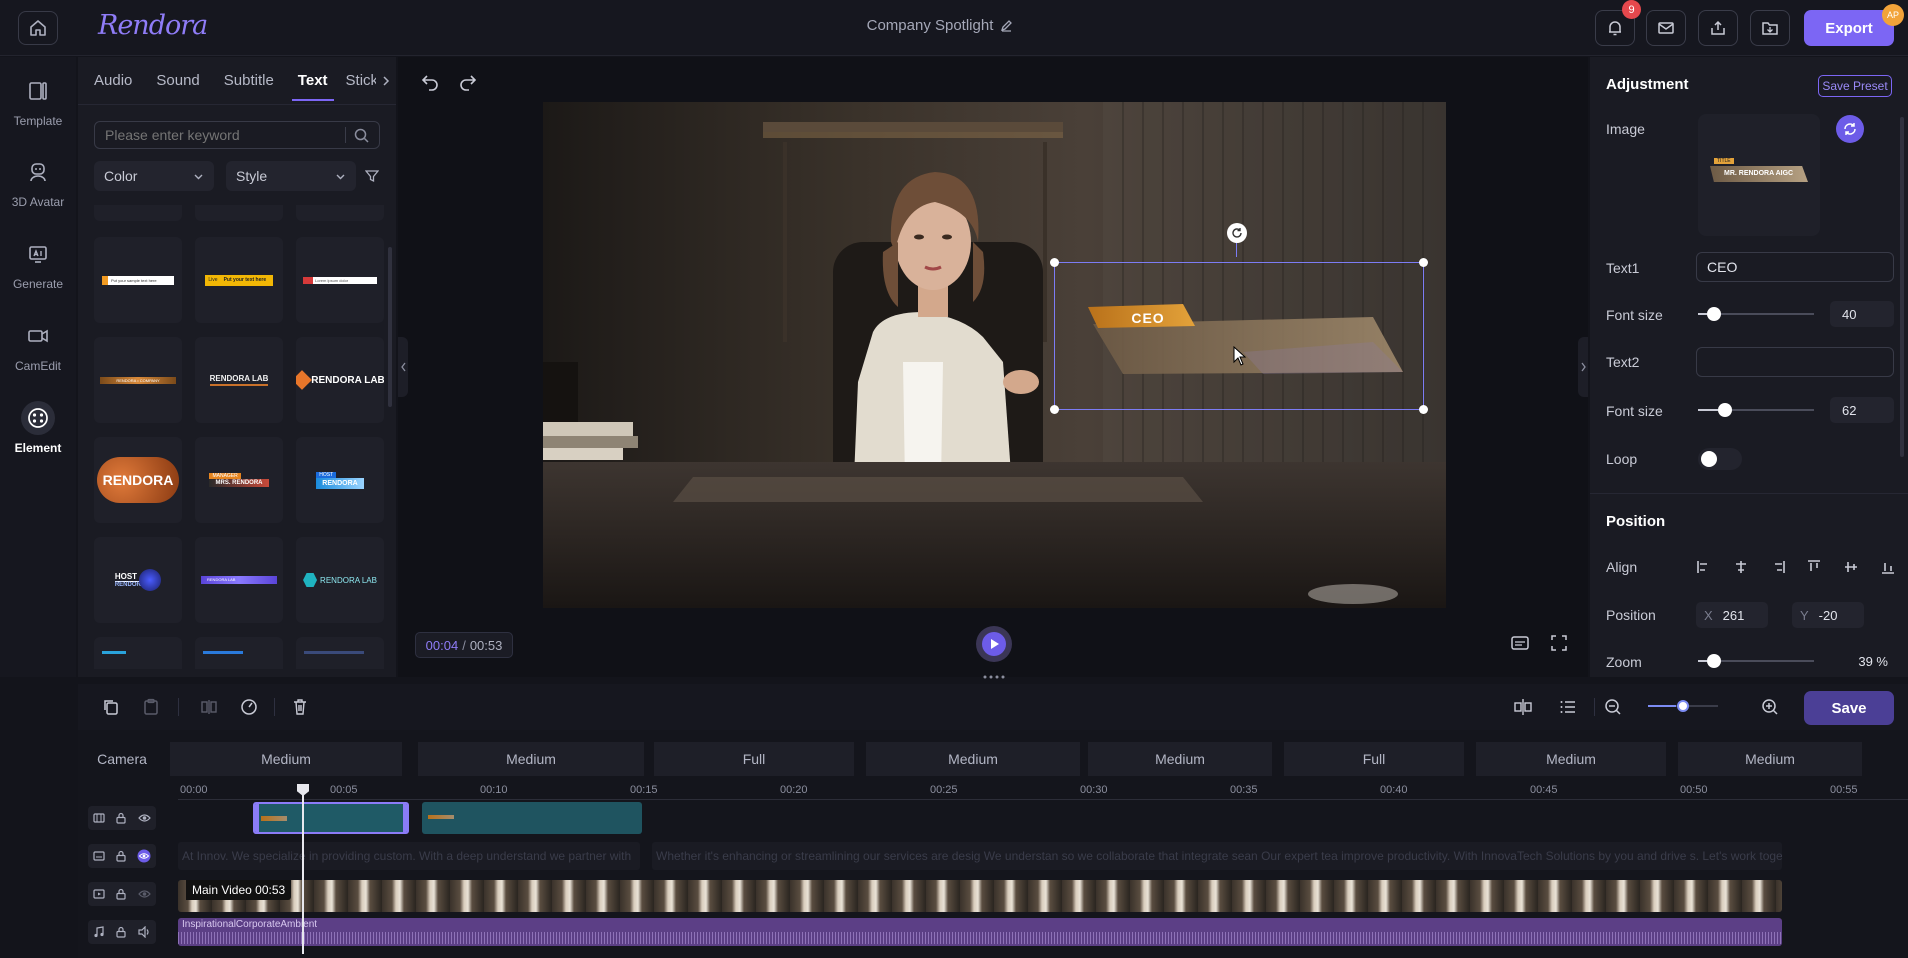  I want to click on panel-scrollbar, so click(1902, 287).